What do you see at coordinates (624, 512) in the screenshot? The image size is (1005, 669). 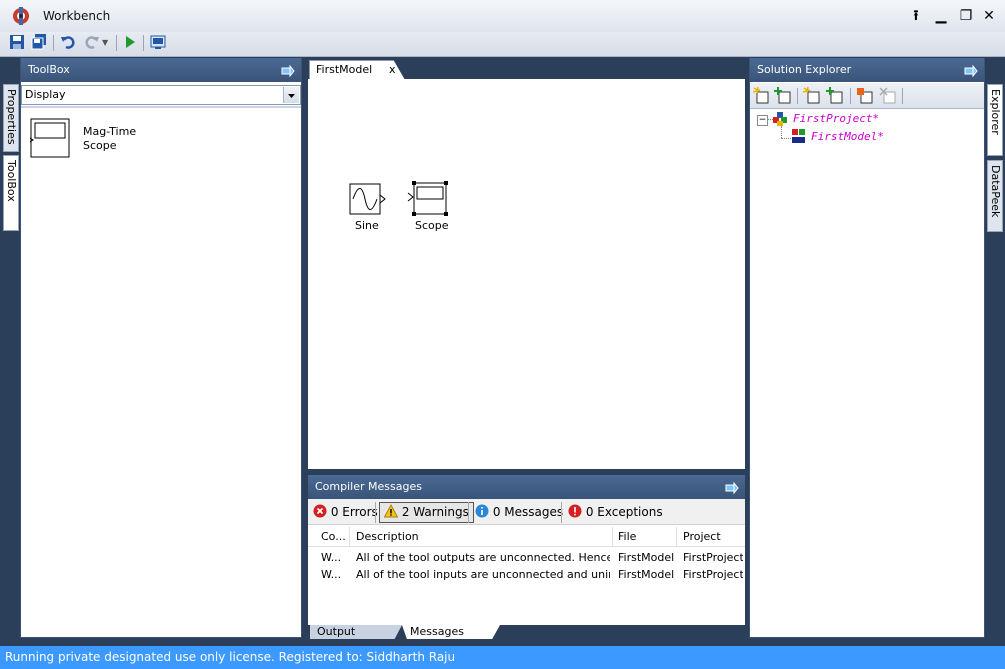 I see `exceptions-filter-label: 0 Exceptions` at bounding box center [624, 512].